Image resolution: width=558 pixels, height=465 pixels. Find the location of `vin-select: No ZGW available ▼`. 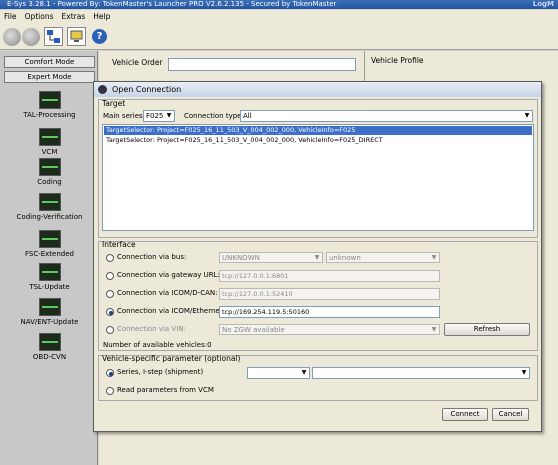

vin-select: No ZGW available ▼ is located at coordinates (329, 329).